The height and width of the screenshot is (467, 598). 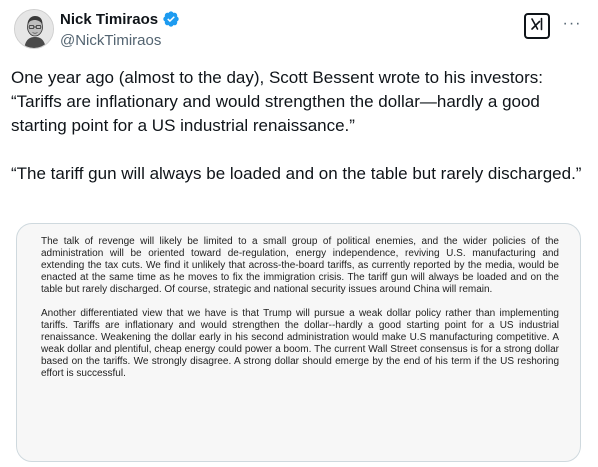 I want to click on verified-badge-icon, so click(x=171, y=19).